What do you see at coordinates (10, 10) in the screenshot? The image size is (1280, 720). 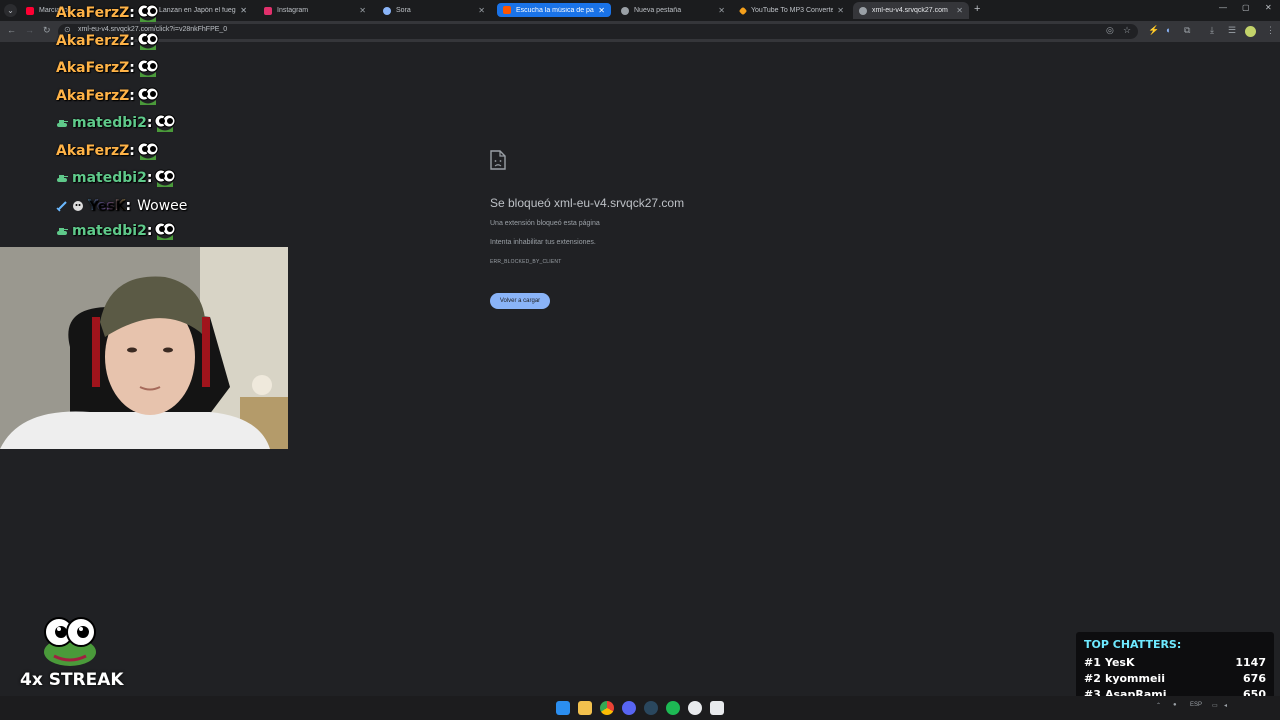 I see `tab-search-icon: ⌄` at bounding box center [10, 10].